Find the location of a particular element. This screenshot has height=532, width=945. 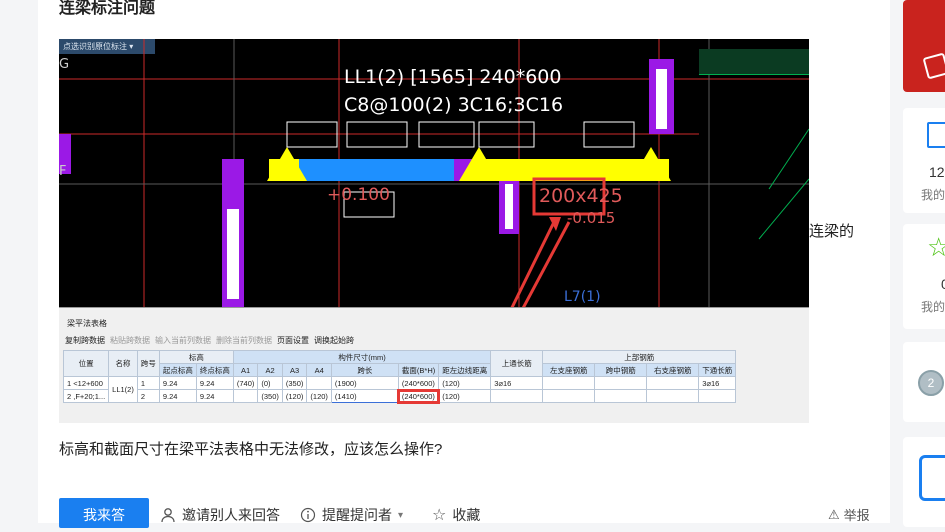

collect-label: 收藏 is located at coordinates (466, 515).